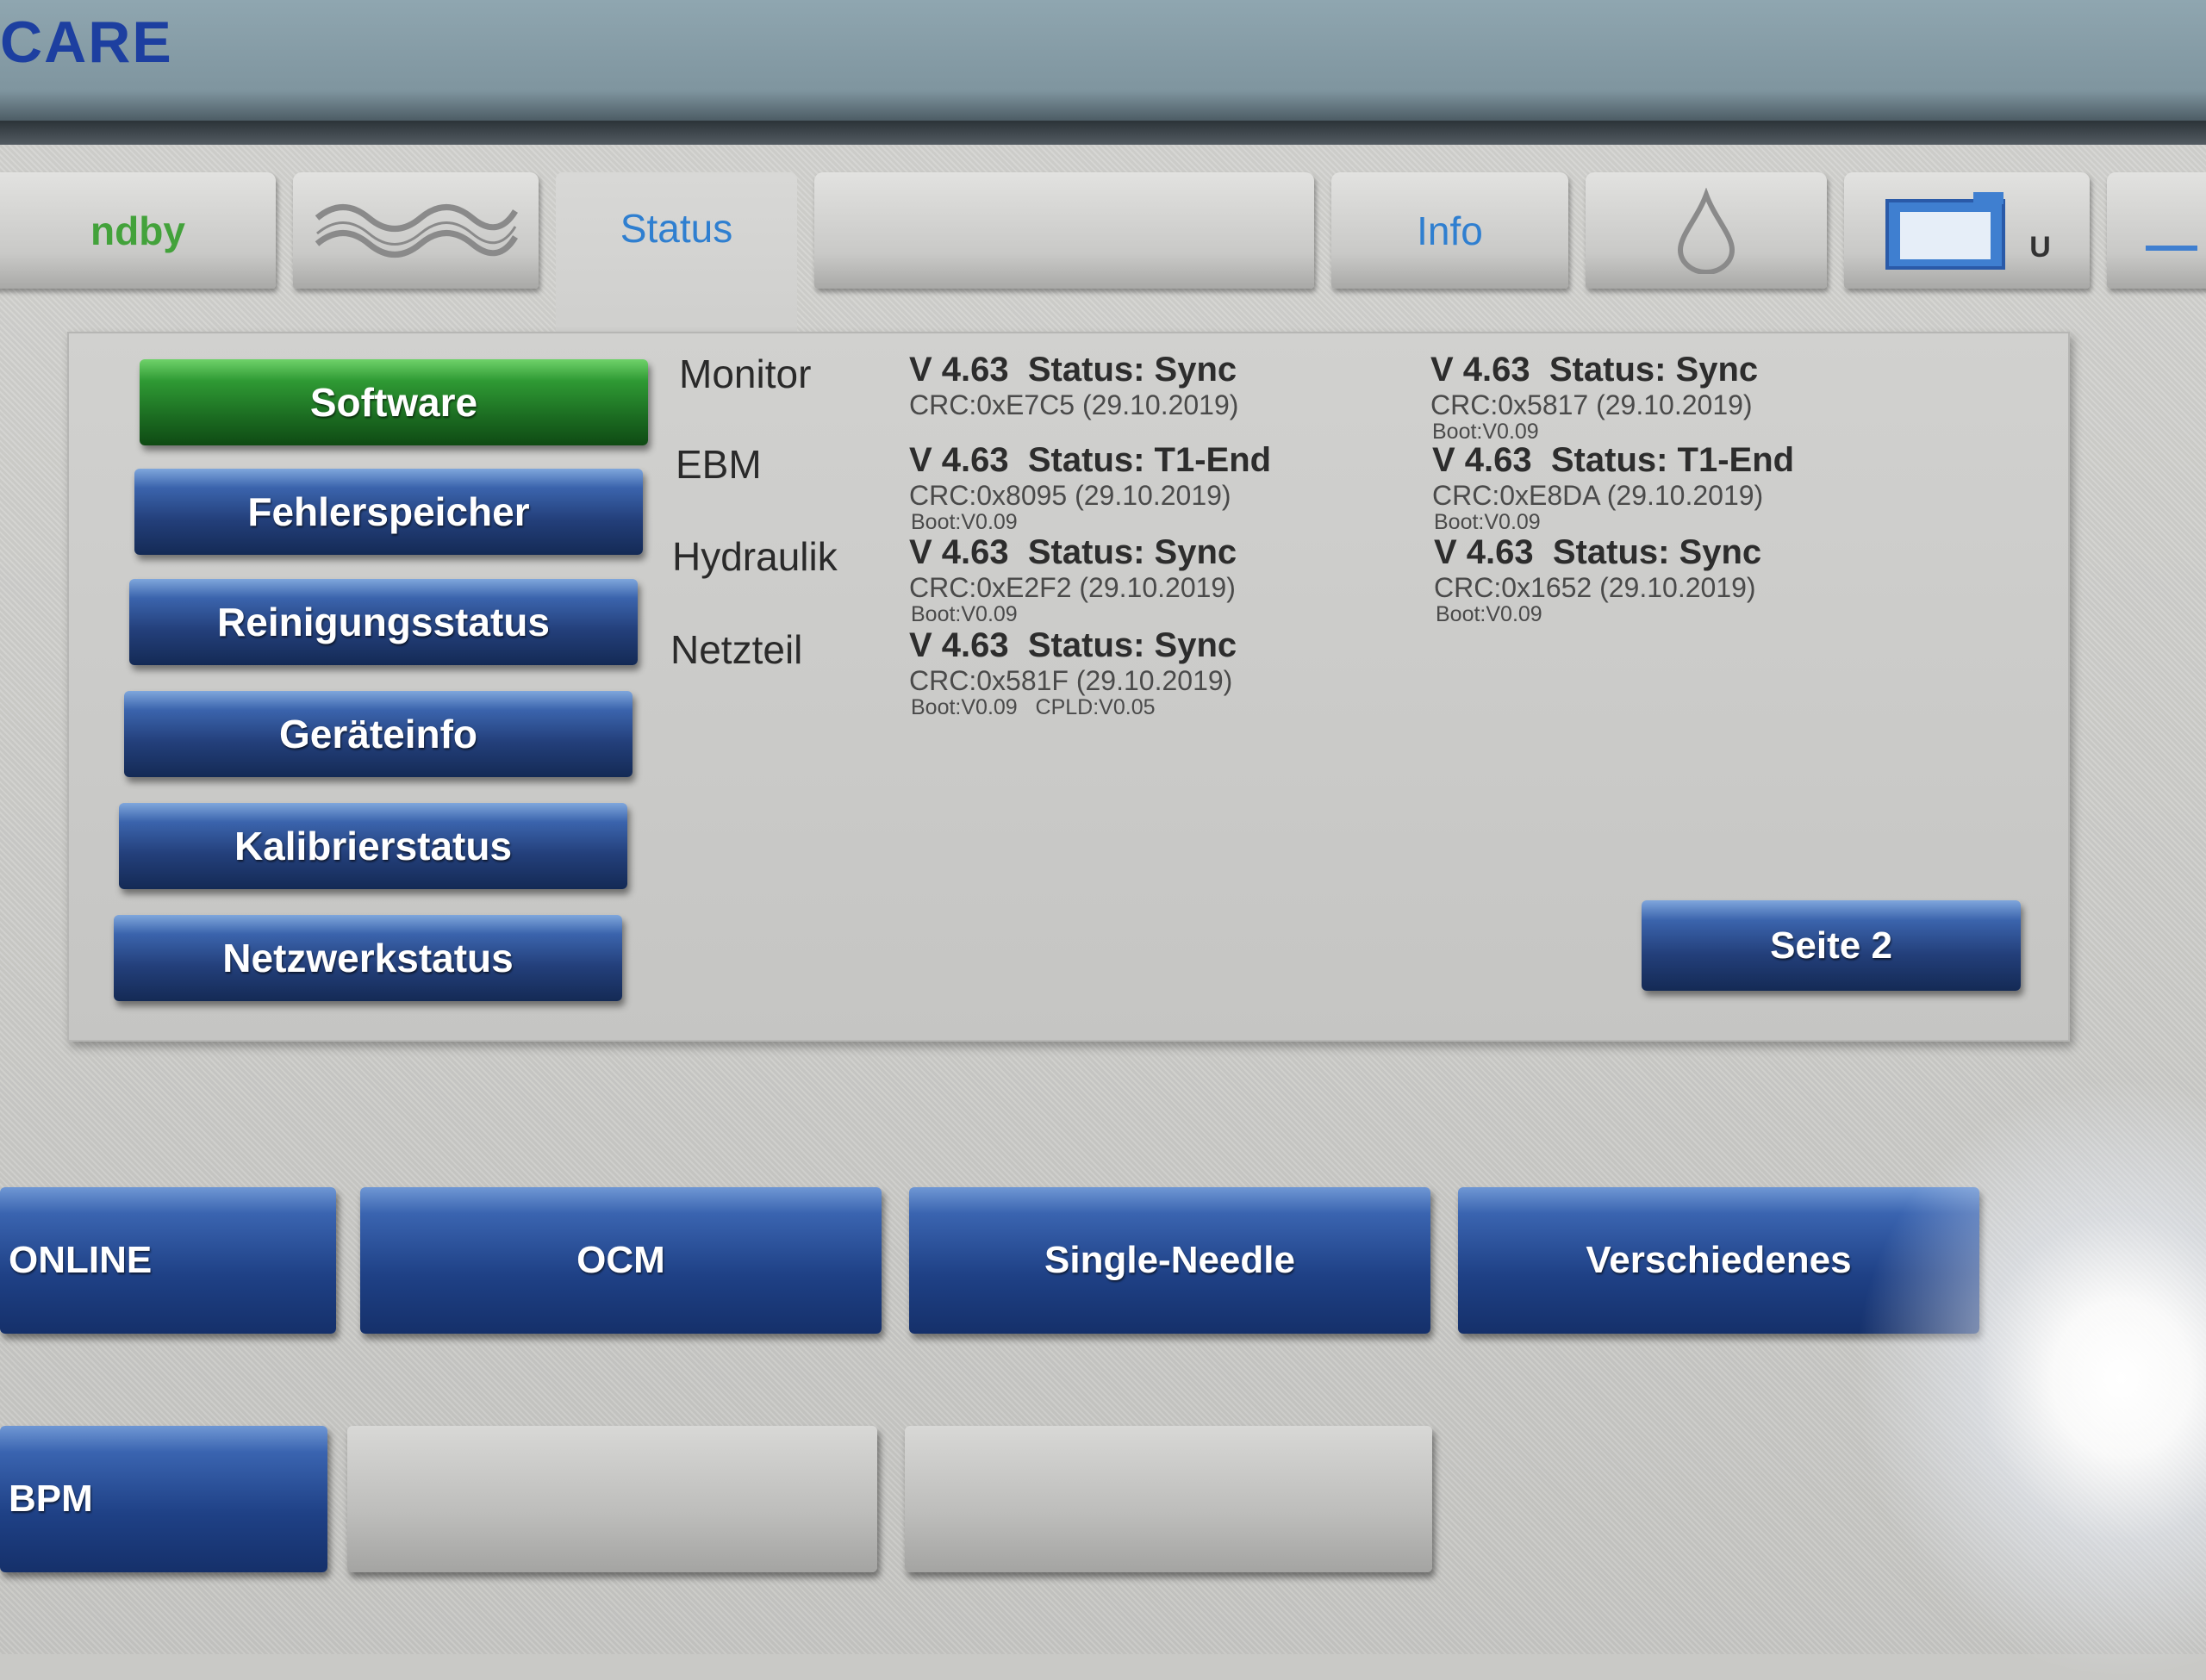 This screenshot has height=1680, width=2206. I want to click on sidebar-item-geraeteinfo: Geräteinfo, so click(378, 734).